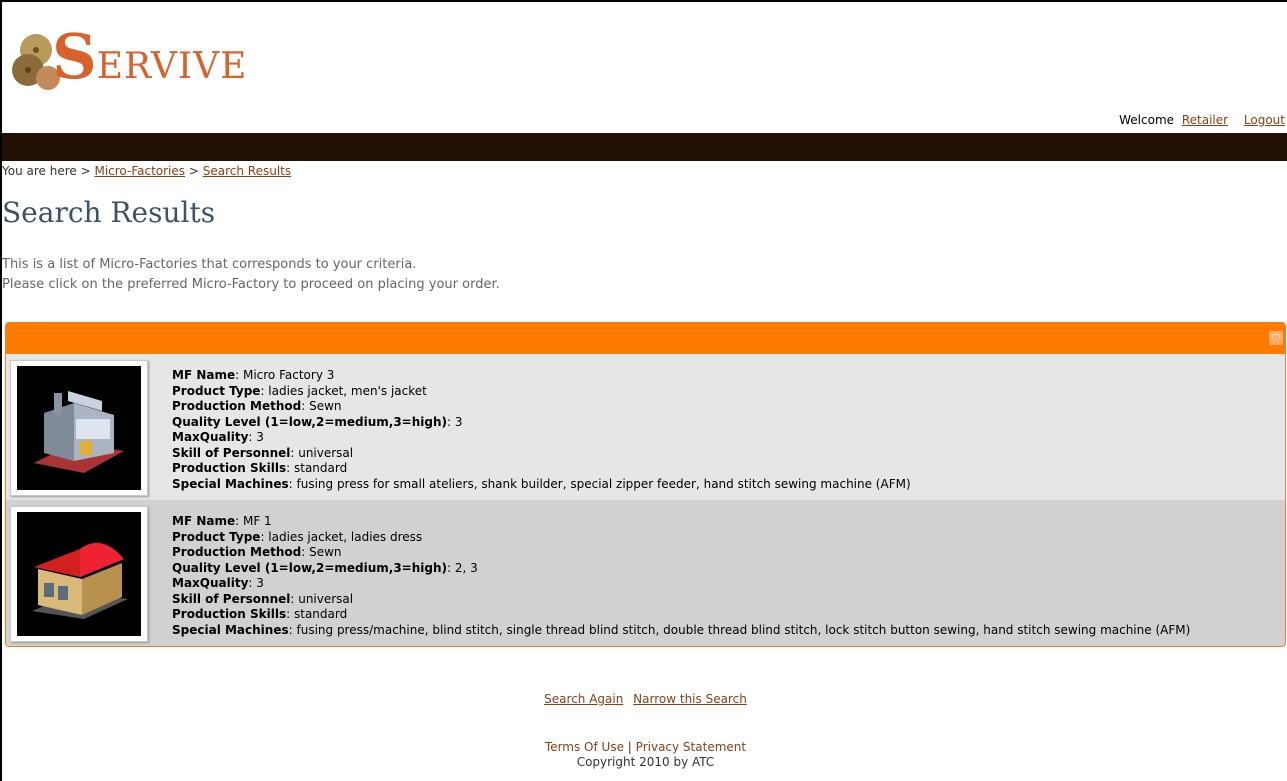 The width and height of the screenshot is (1287, 781). I want to click on breadcrumb-prefix: You are here >, so click(46, 171).